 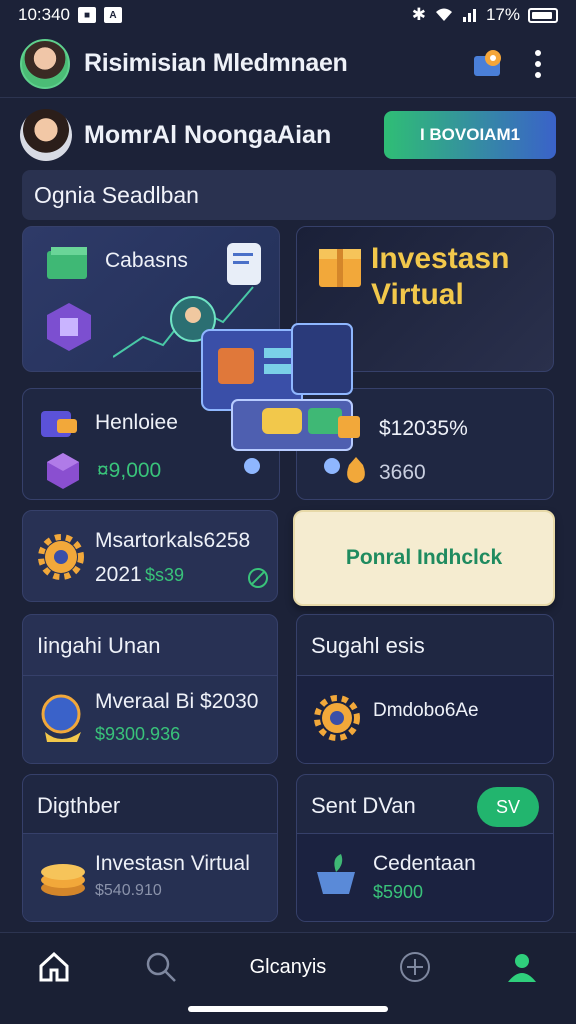 I want to click on section-4-item-title: Cedentaan, so click(x=424, y=863).